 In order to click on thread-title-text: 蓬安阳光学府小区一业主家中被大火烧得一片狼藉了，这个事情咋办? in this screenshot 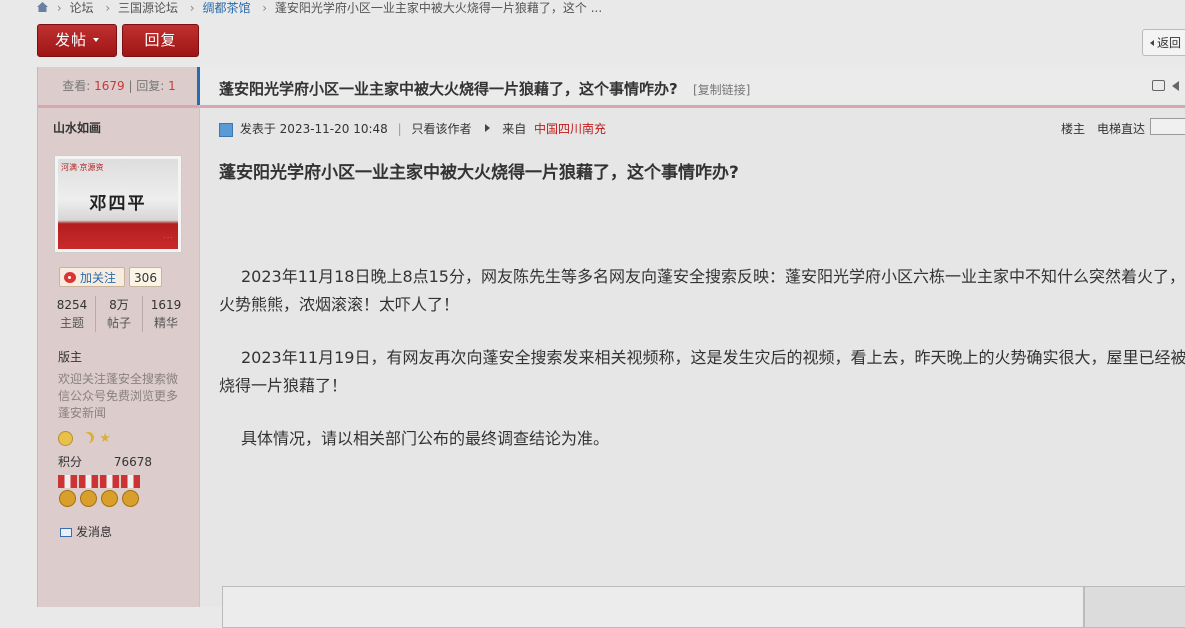, I will do `click(448, 89)`.